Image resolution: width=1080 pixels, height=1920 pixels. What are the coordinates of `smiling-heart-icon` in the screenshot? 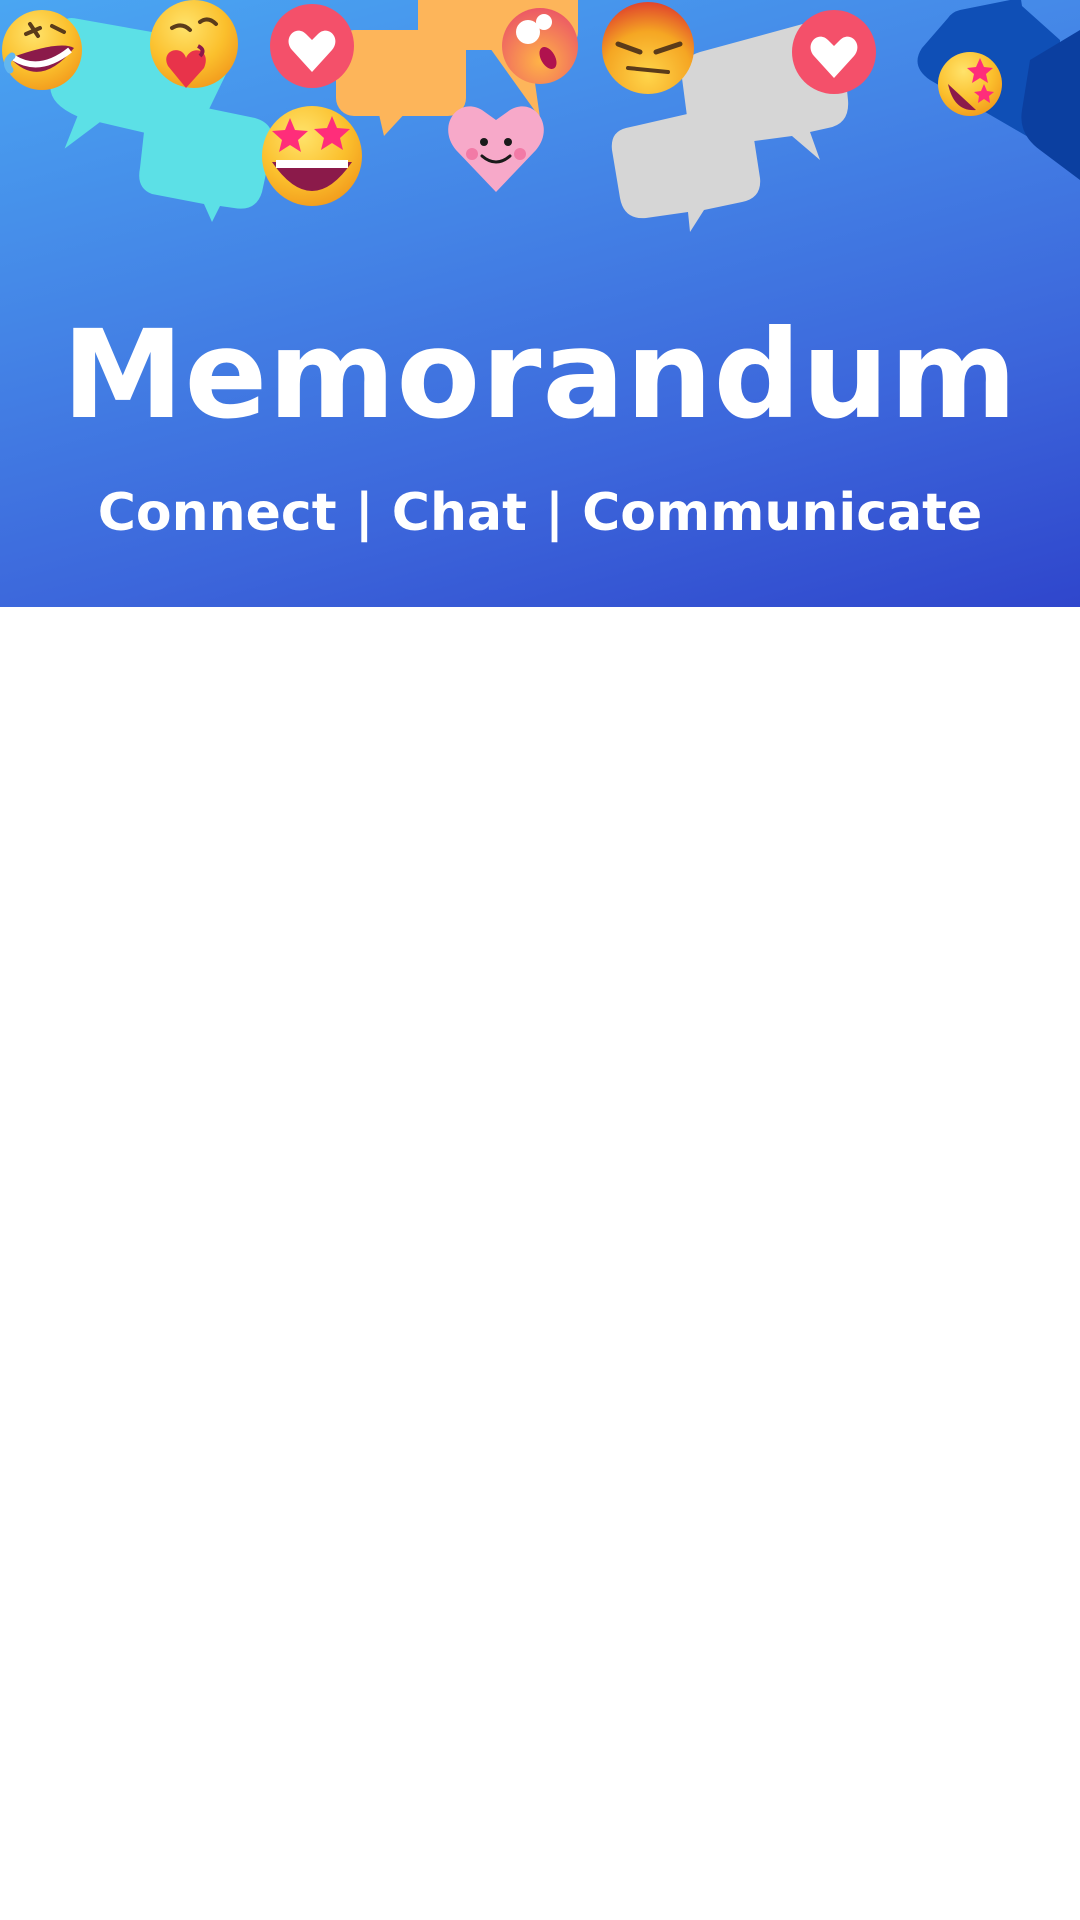 It's located at (496, 149).